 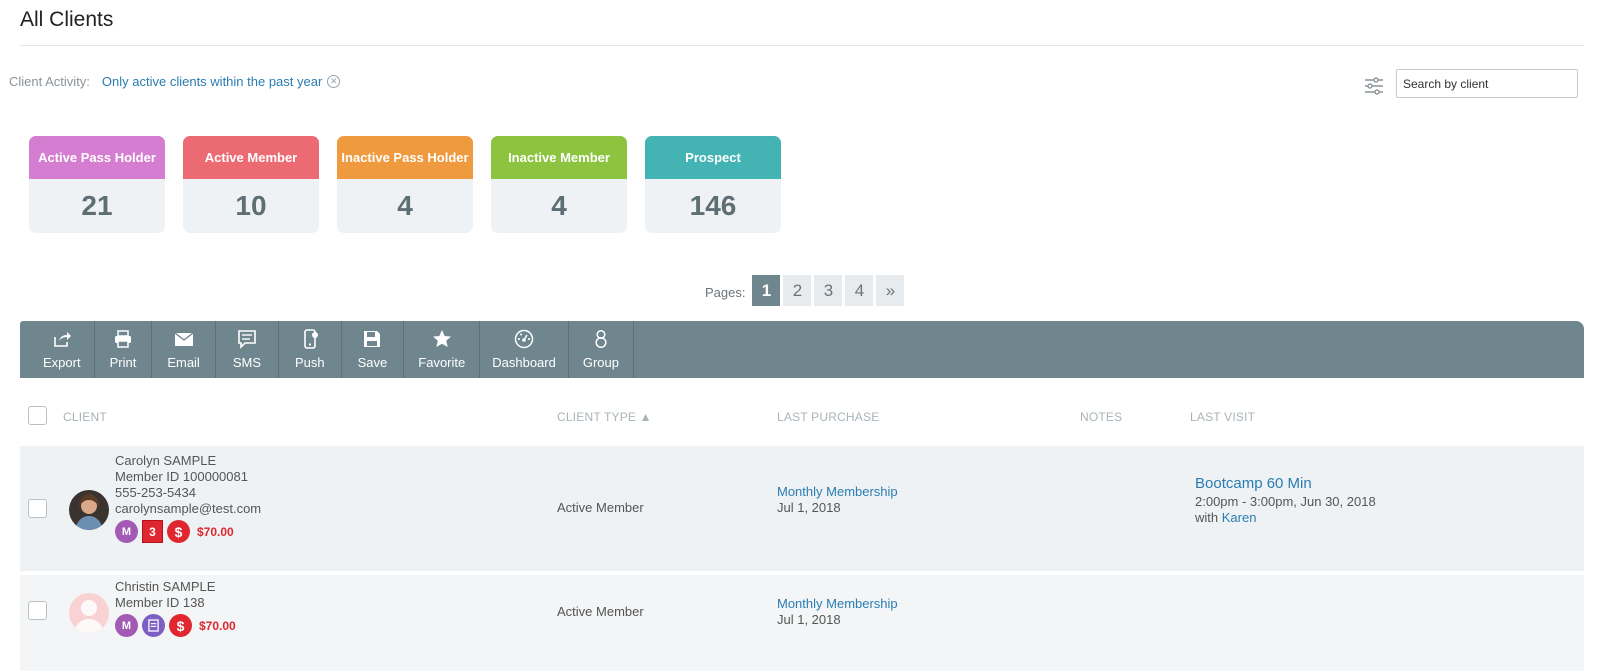 What do you see at coordinates (600, 362) in the screenshot?
I see `group-label: Group` at bounding box center [600, 362].